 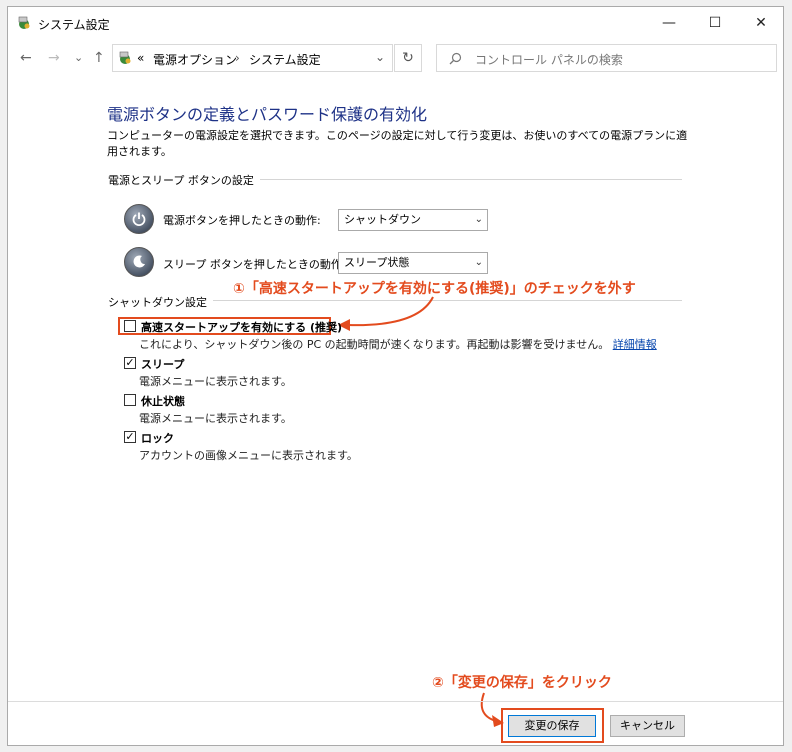 I want to click on search-icon, so click(x=455, y=58).